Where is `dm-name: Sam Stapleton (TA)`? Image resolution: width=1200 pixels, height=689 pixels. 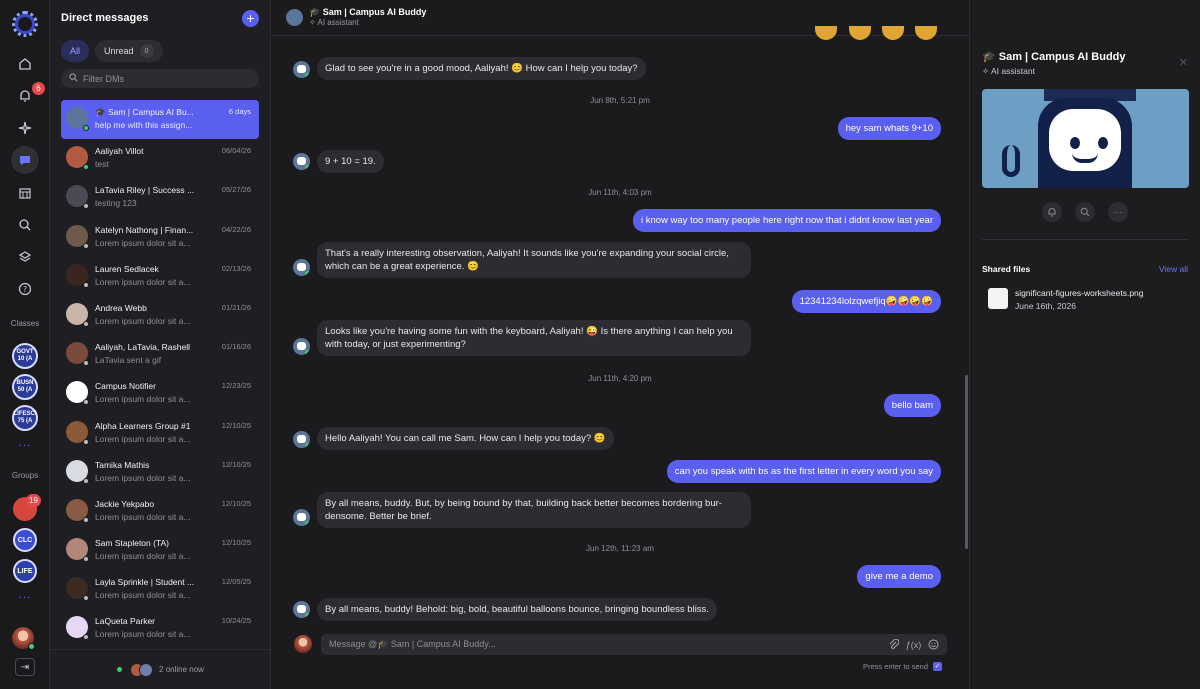 dm-name: Sam Stapleton (TA) is located at coordinates (132, 543).